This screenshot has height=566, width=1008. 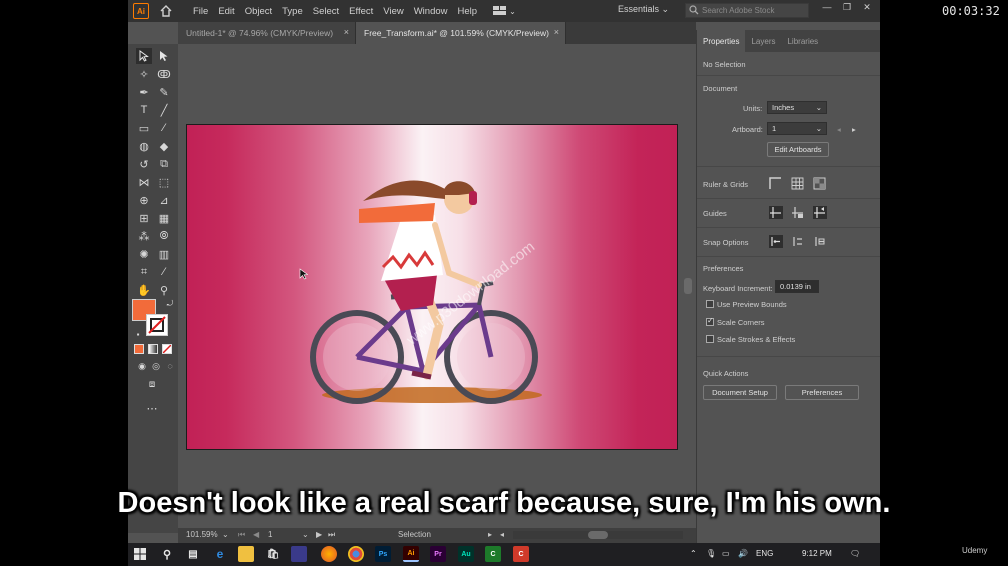 What do you see at coordinates (411, 554) in the screenshot?
I see `illustrator-icon: Ai` at bounding box center [411, 554].